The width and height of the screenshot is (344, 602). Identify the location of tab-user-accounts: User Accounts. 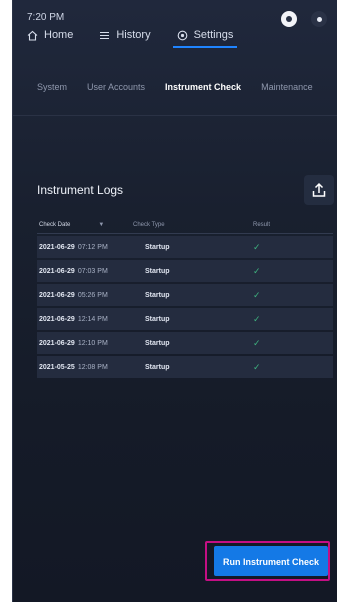
(116, 87).